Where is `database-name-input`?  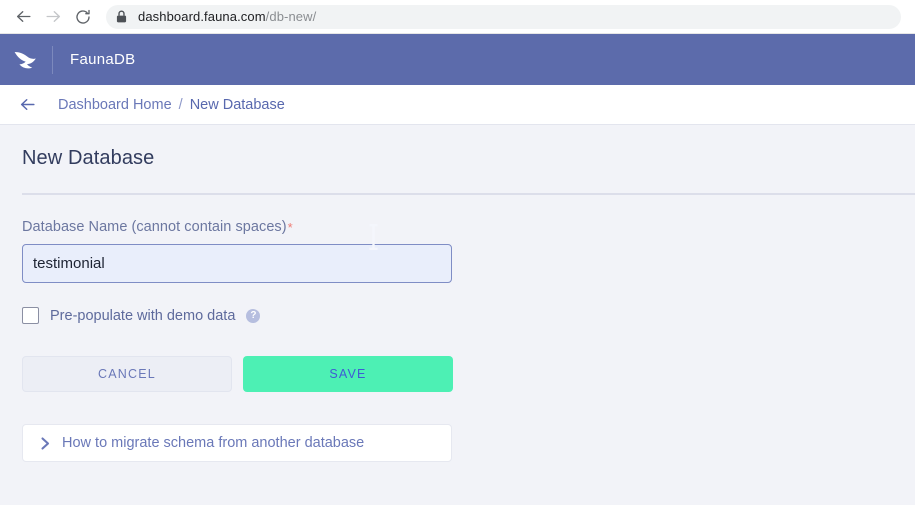
database-name-input is located at coordinates (237, 263).